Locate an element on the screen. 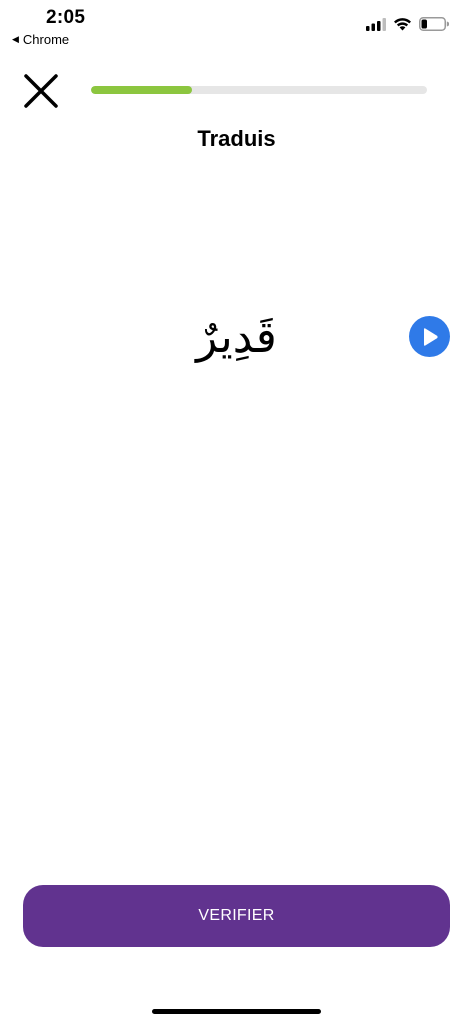  play-audio-button is located at coordinates (429, 336).